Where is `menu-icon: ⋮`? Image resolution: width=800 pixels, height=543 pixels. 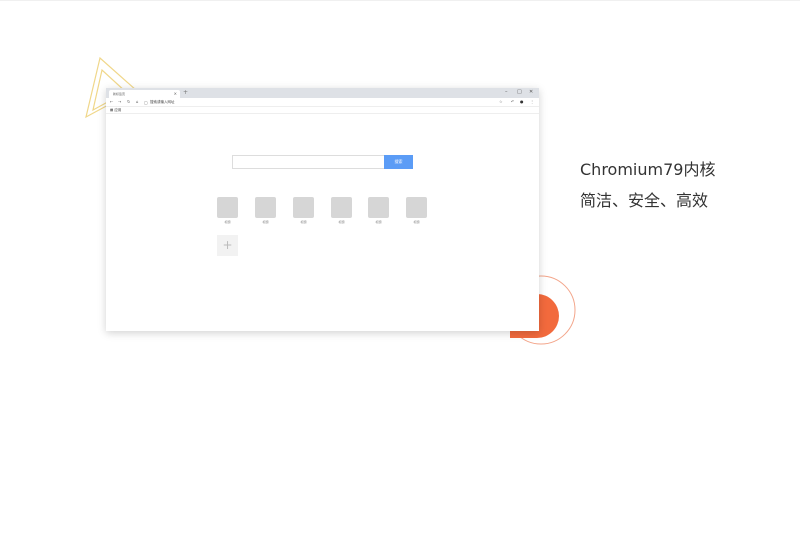
menu-icon: ⋮ is located at coordinates (532, 101).